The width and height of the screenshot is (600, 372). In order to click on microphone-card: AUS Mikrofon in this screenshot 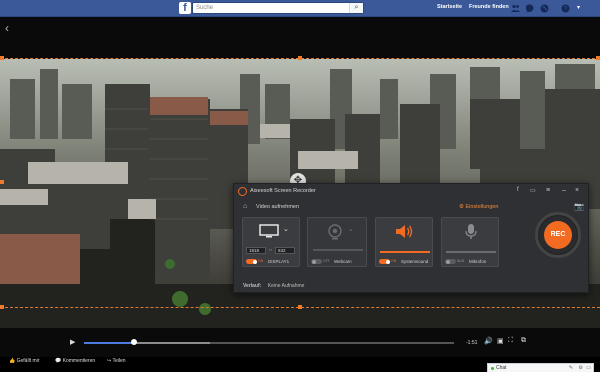, I will do `click(470, 242)`.